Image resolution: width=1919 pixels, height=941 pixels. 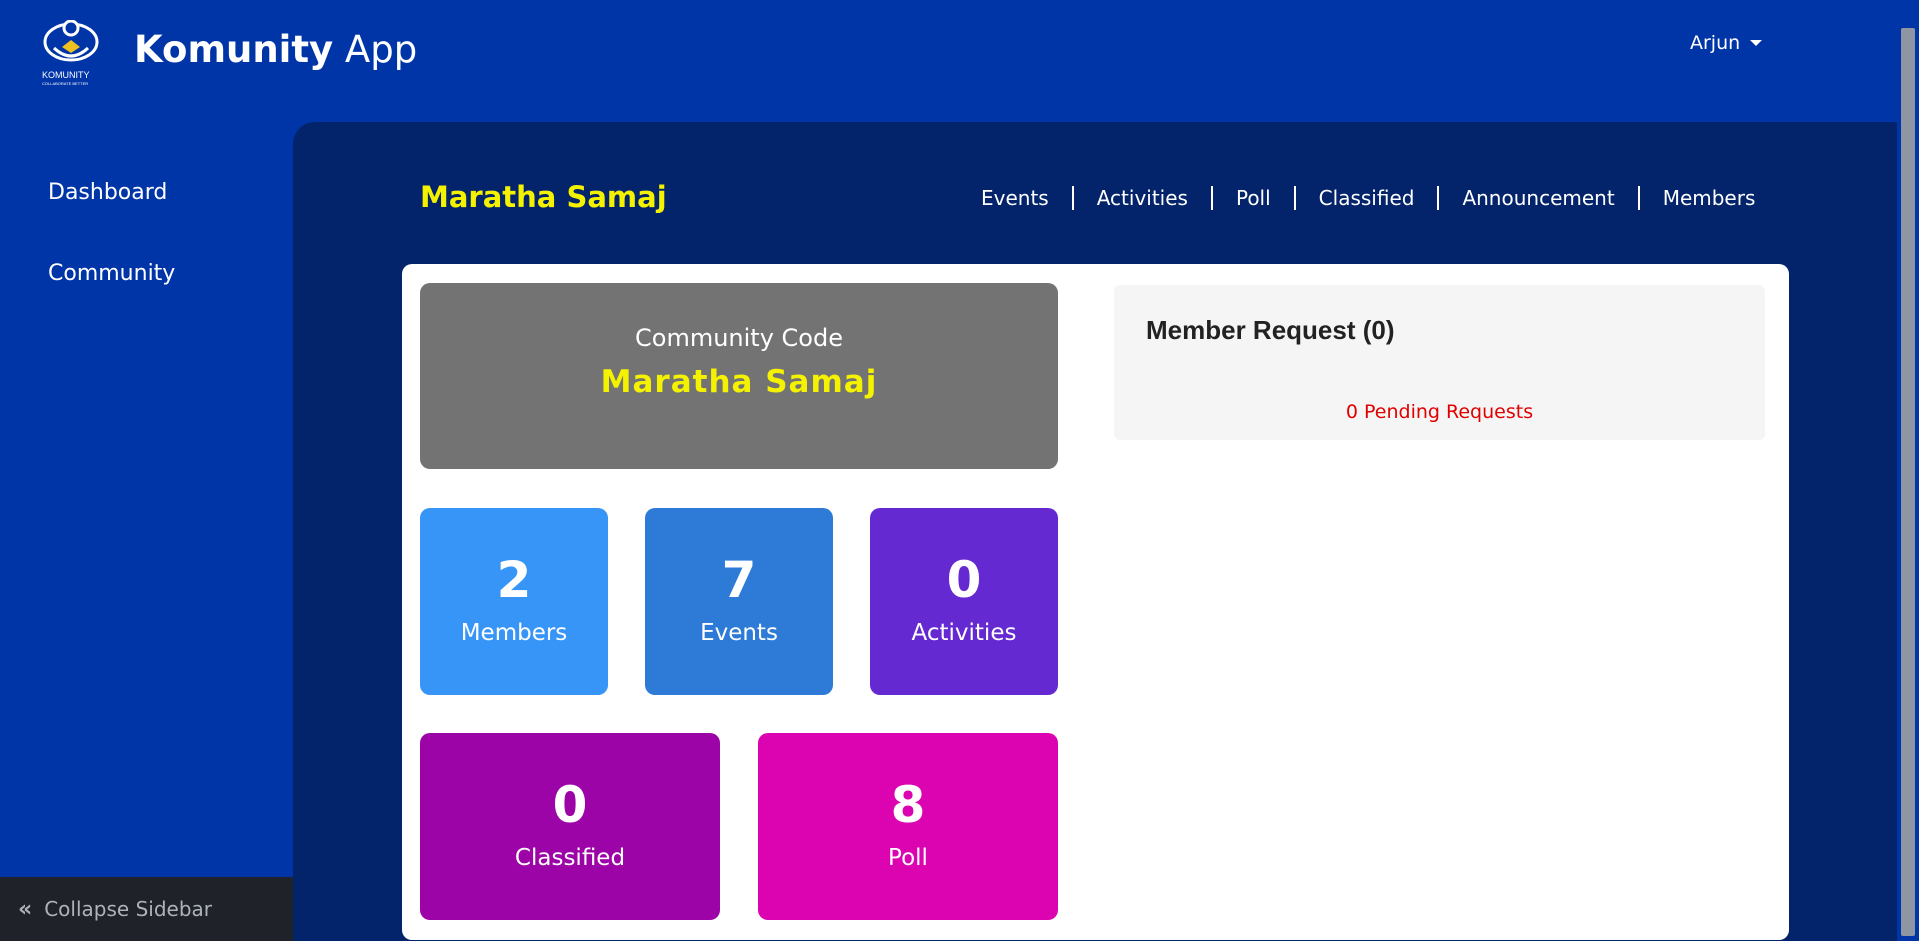 I want to click on stat-label: Poll, so click(x=908, y=858).